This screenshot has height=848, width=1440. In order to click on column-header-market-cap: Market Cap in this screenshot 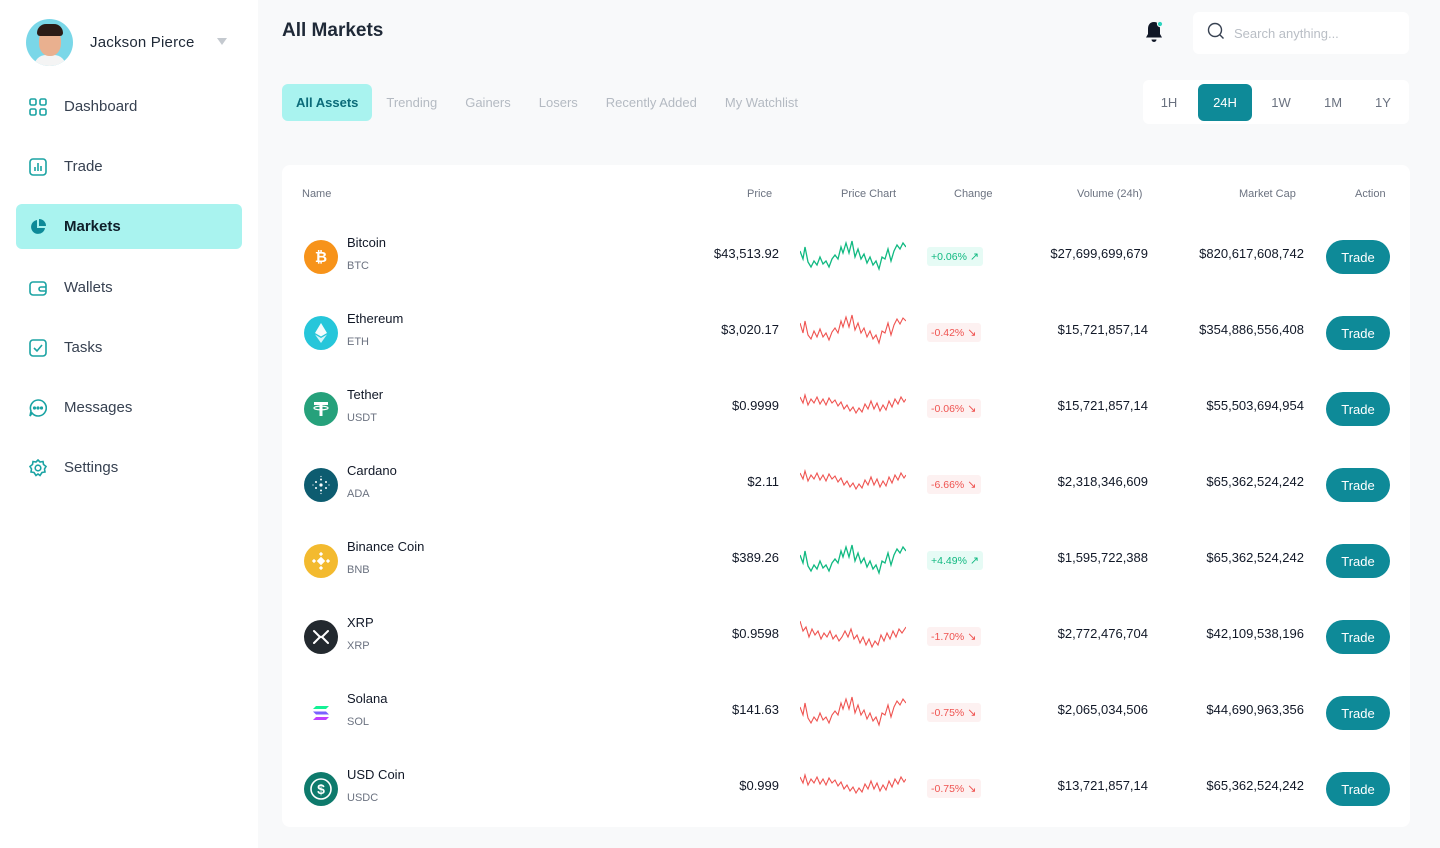, I will do `click(1267, 194)`.